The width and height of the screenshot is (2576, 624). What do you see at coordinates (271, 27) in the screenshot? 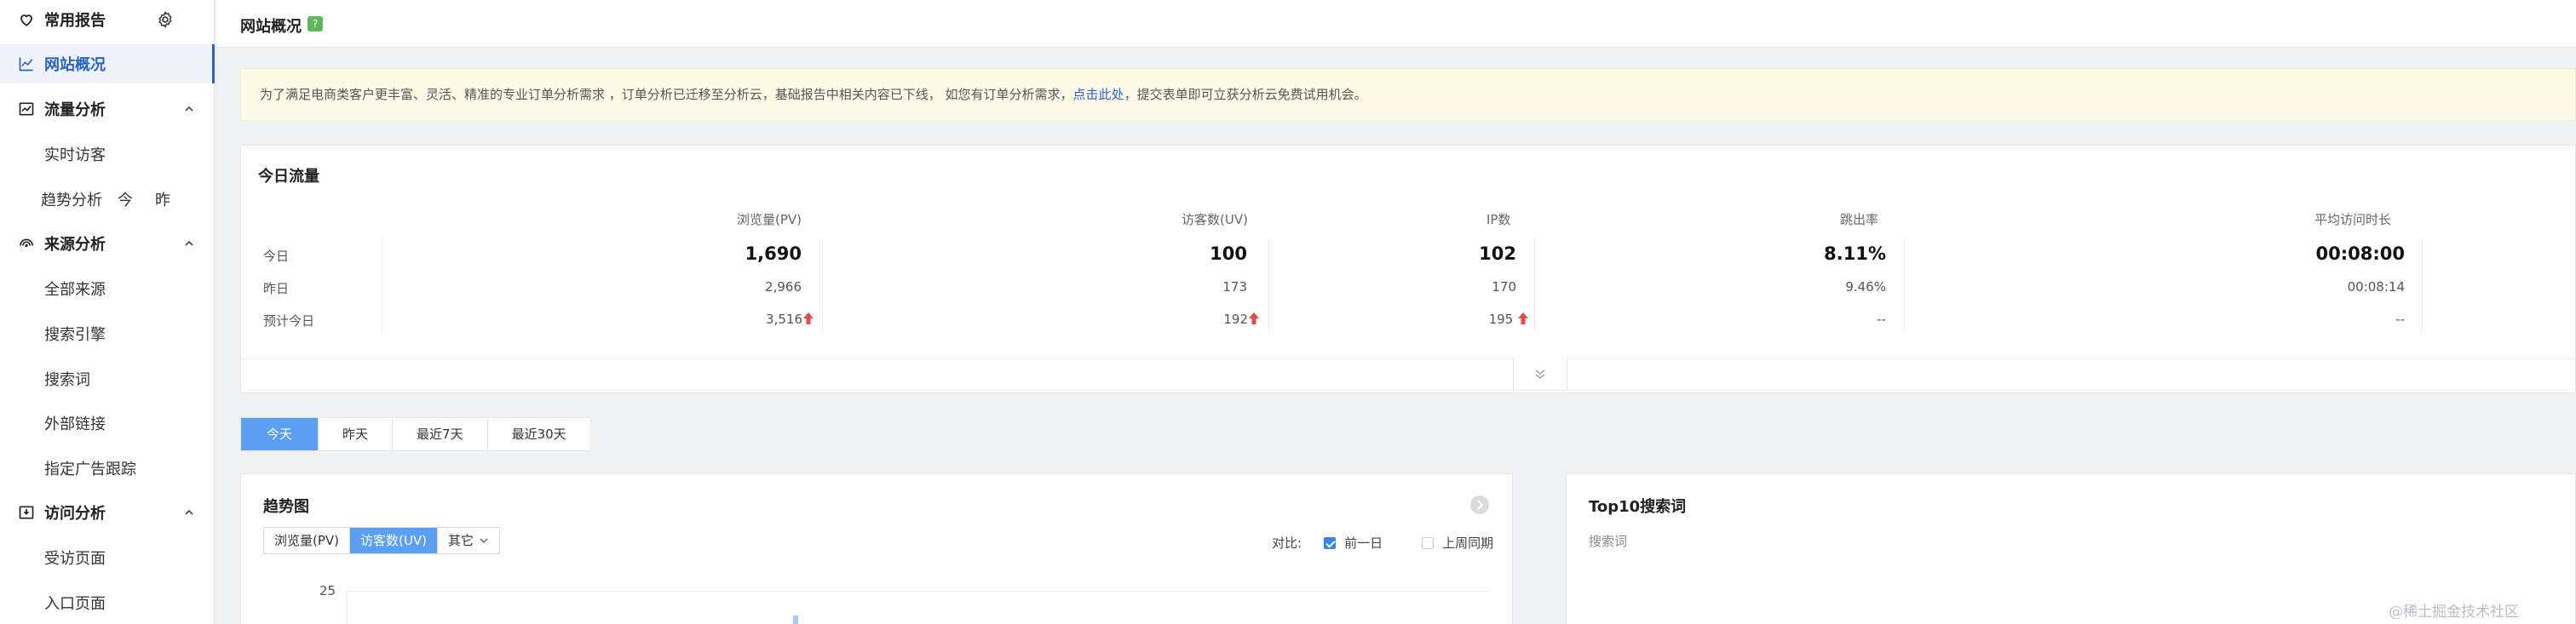
I see `page-title: 网站概况` at bounding box center [271, 27].